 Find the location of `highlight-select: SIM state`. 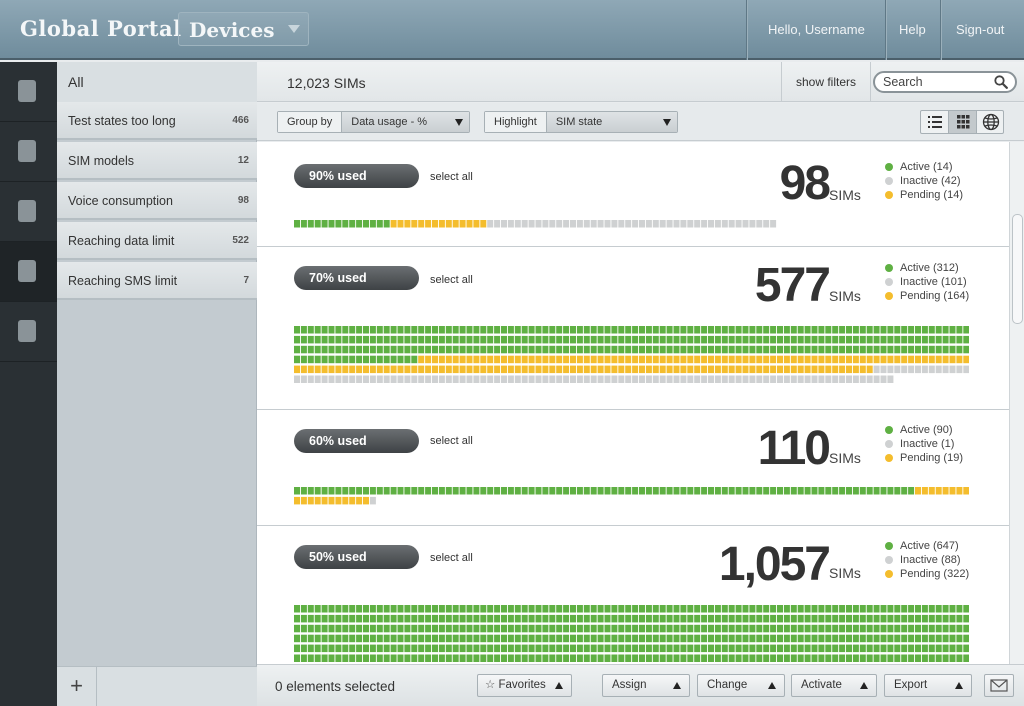

highlight-select: SIM state is located at coordinates (611, 122).